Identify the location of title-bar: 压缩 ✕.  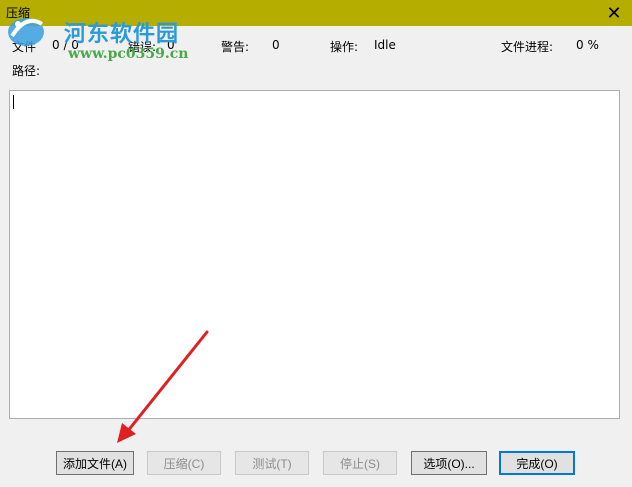
(316, 13).